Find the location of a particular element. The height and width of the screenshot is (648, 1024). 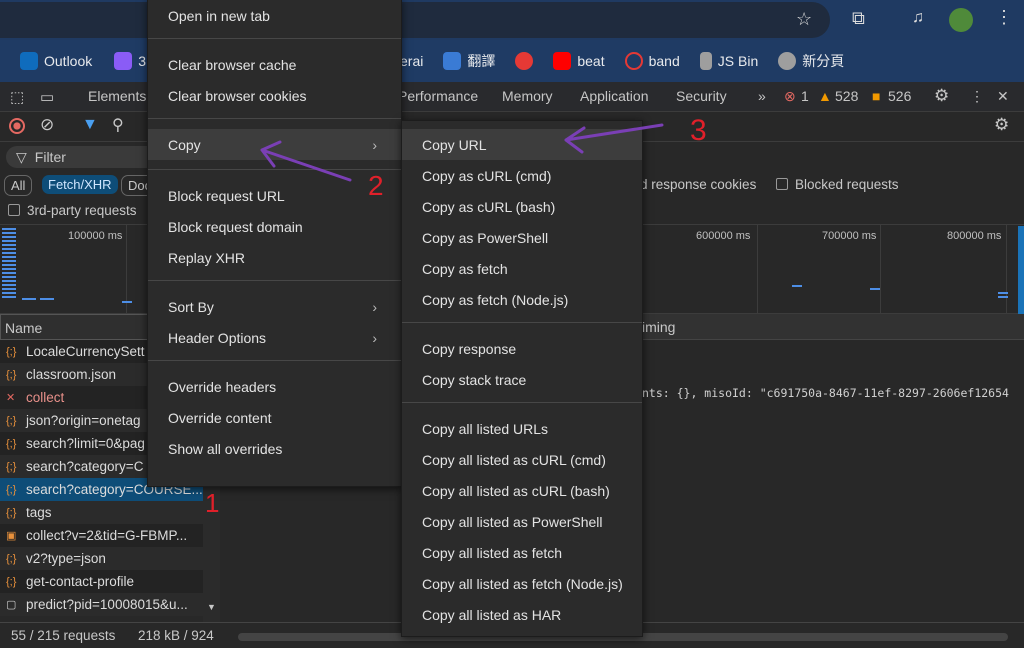

annotation-3: 3 is located at coordinates (698, 130).